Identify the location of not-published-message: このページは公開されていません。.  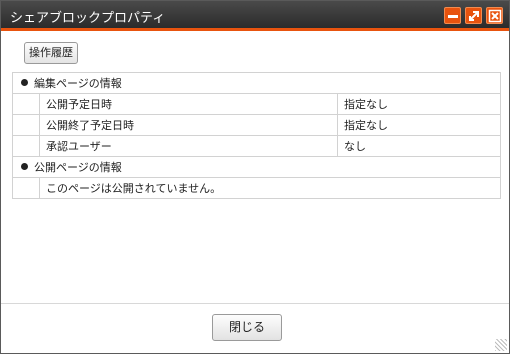
(270, 188).